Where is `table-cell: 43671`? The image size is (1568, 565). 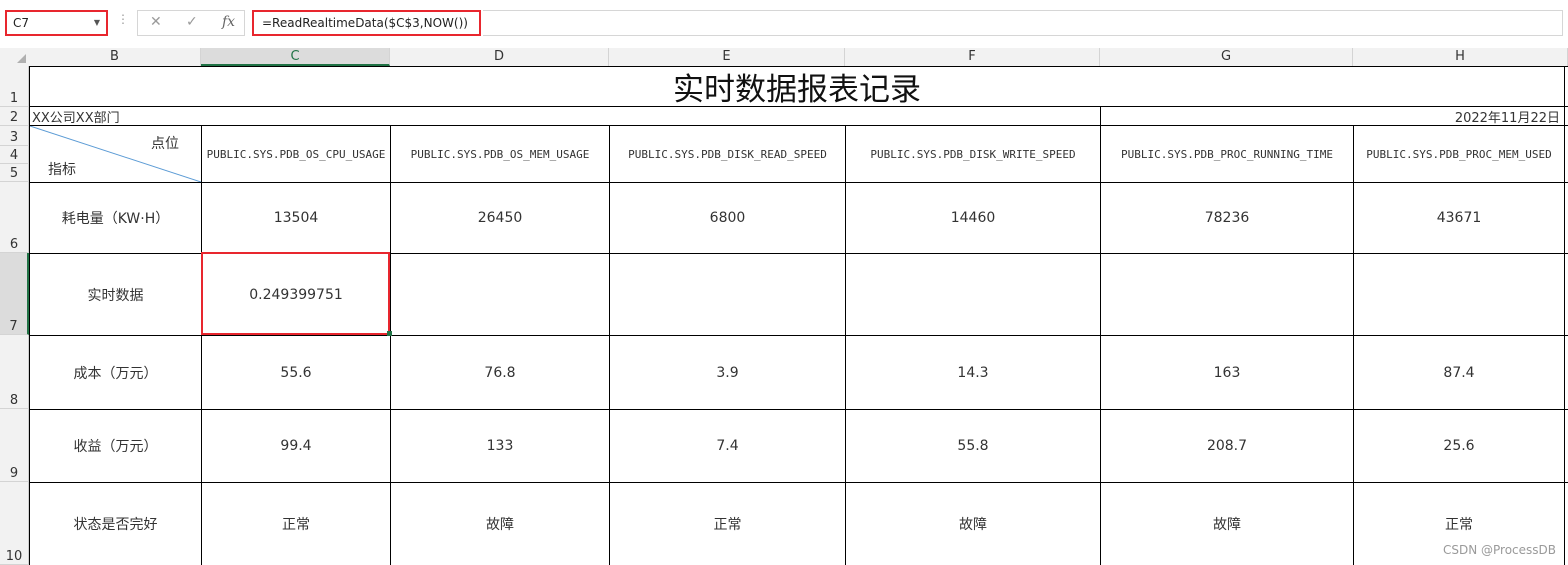 table-cell: 43671 is located at coordinates (1459, 218).